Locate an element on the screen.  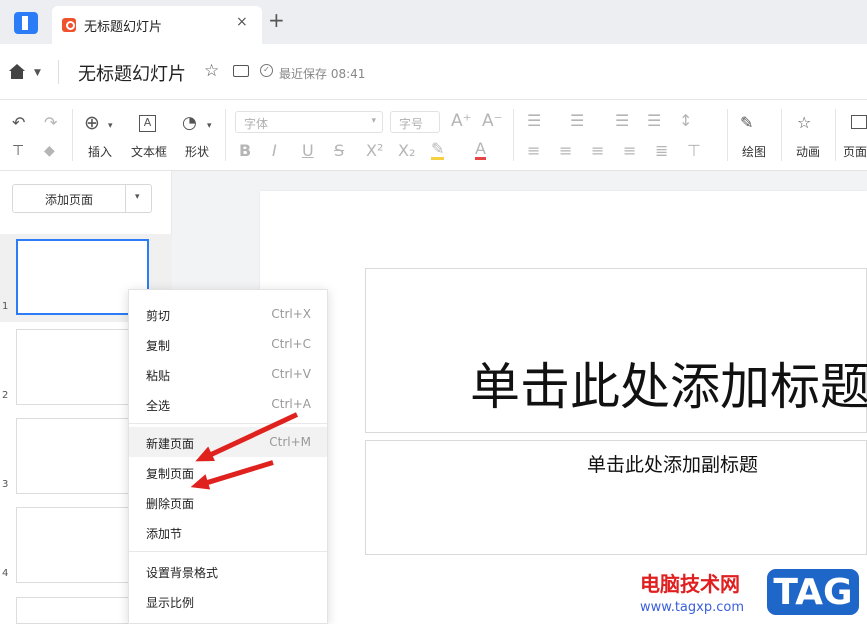
font-family-value: 字体 is located at coordinates (256, 124).